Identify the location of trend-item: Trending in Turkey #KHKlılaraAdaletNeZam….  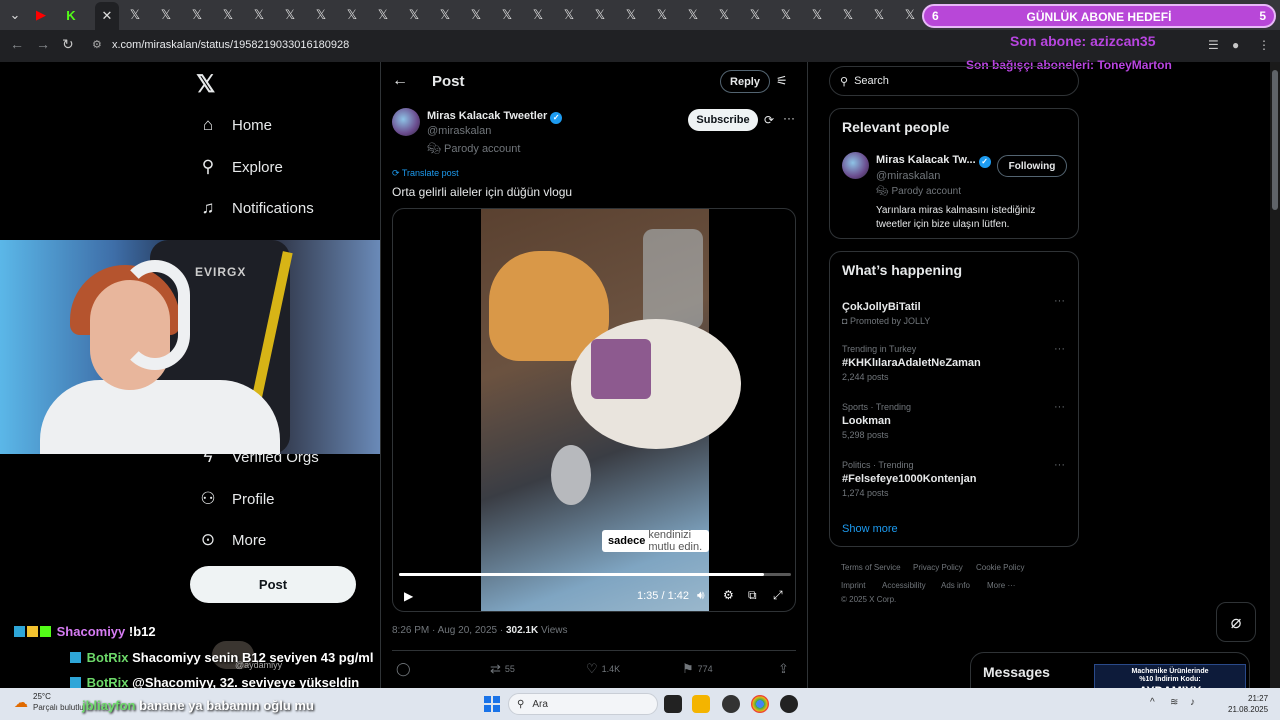
(911, 363).